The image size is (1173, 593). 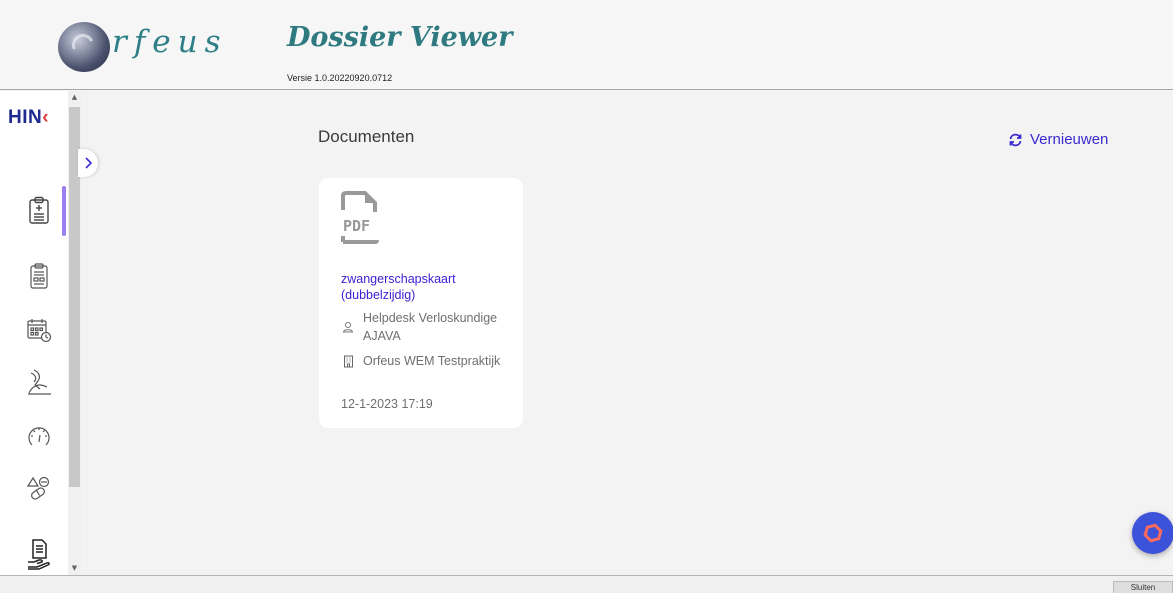 What do you see at coordinates (356, 226) in the screenshot?
I see `pdf-type-label: PDF` at bounding box center [356, 226].